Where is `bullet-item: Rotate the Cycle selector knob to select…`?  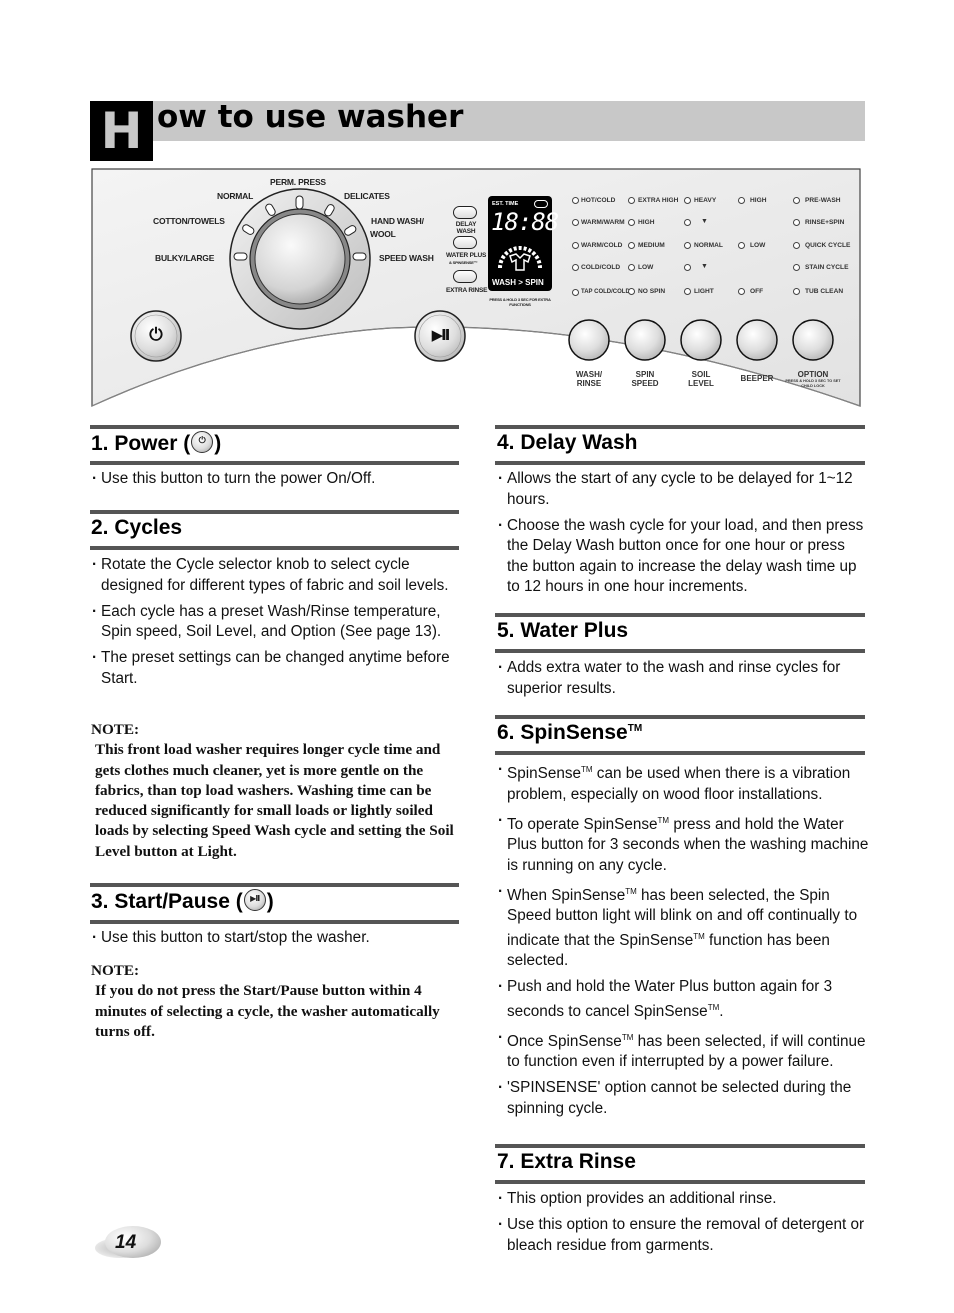
bullet-item: Rotate the Cycle selector knob to select… is located at coordinates (277, 575).